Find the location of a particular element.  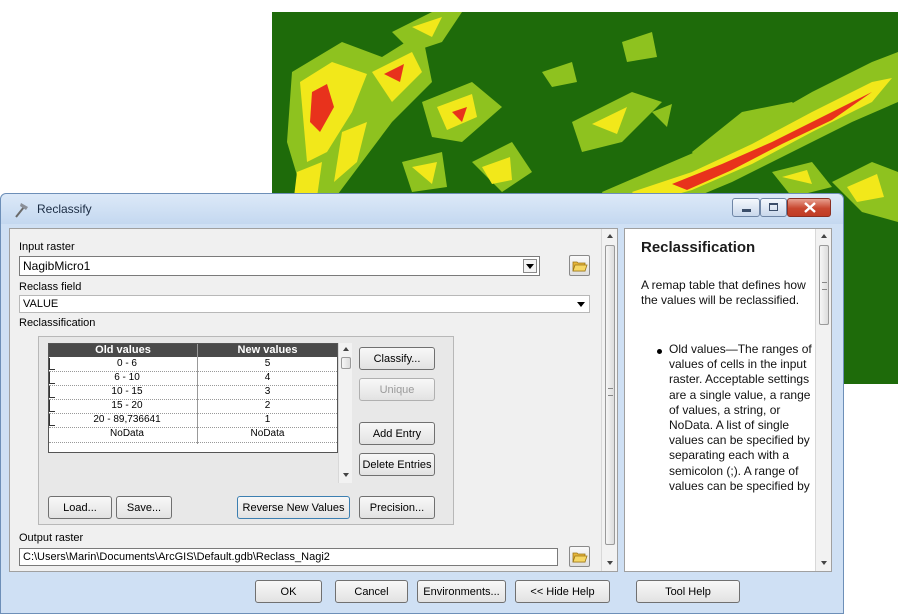

dropdown-button is located at coordinates (530, 266).